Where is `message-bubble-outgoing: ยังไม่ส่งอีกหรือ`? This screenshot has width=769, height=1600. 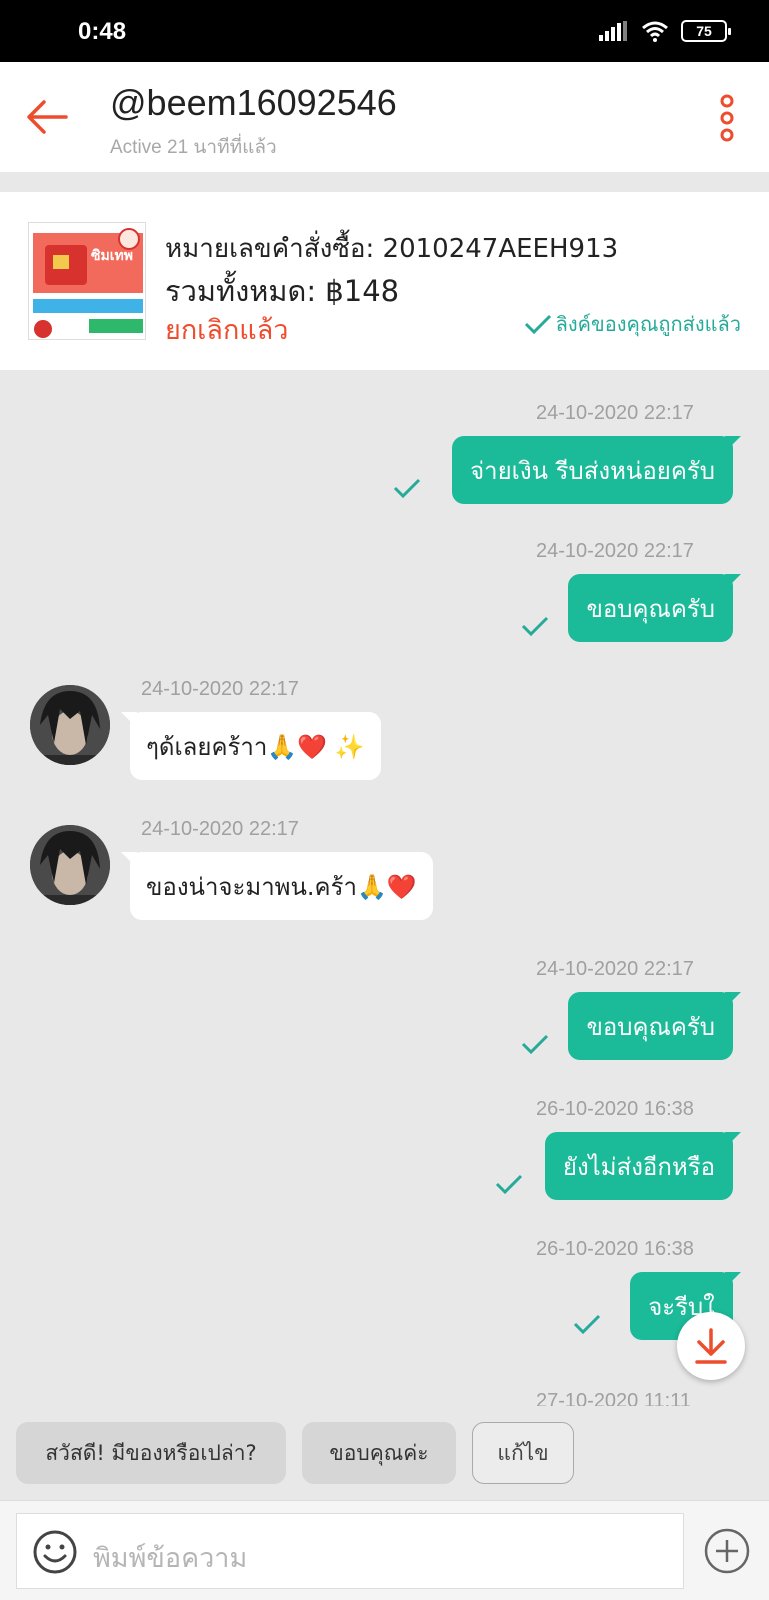
message-bubble-outgoing: ยังไม่ส่งอีกหรือ is located at coordinates (643, 1166).